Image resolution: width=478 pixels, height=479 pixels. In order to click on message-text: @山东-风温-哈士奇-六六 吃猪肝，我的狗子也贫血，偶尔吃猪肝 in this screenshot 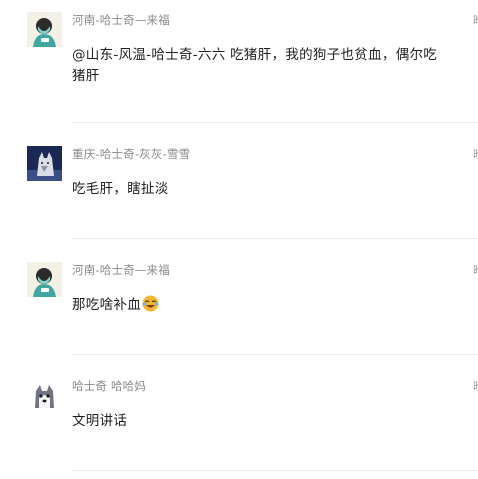, I will do `click(255, 65)`.